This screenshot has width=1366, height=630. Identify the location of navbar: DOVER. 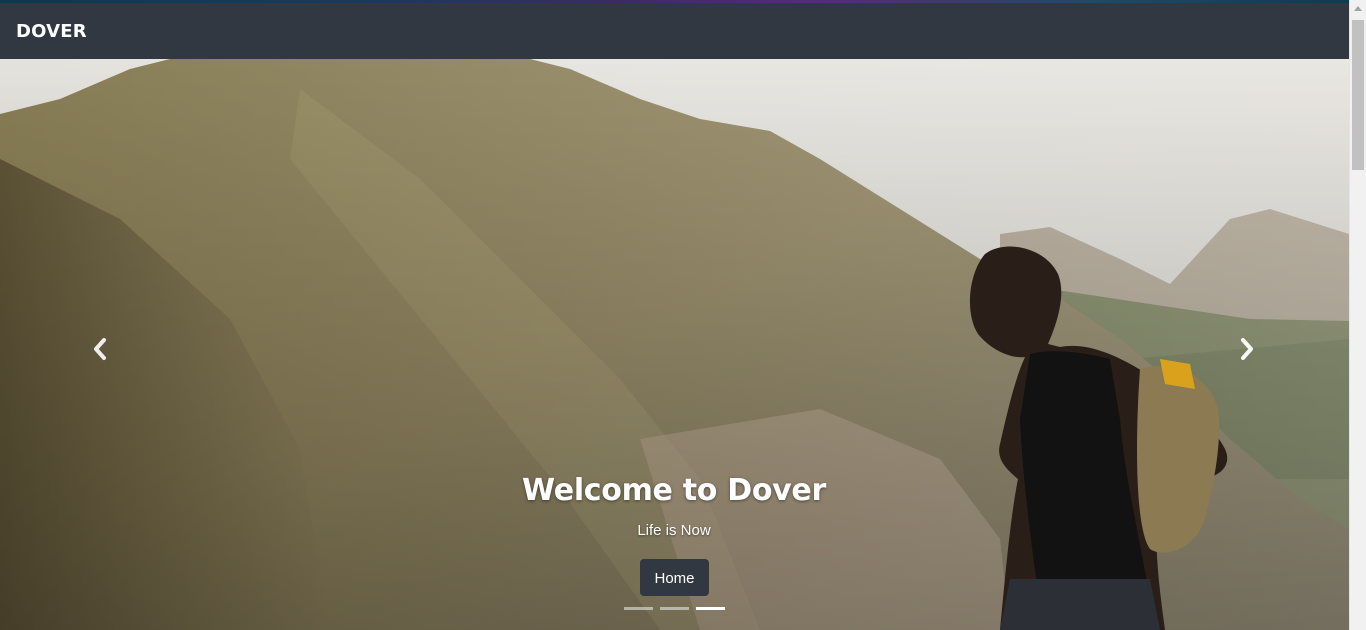
(674, 31).